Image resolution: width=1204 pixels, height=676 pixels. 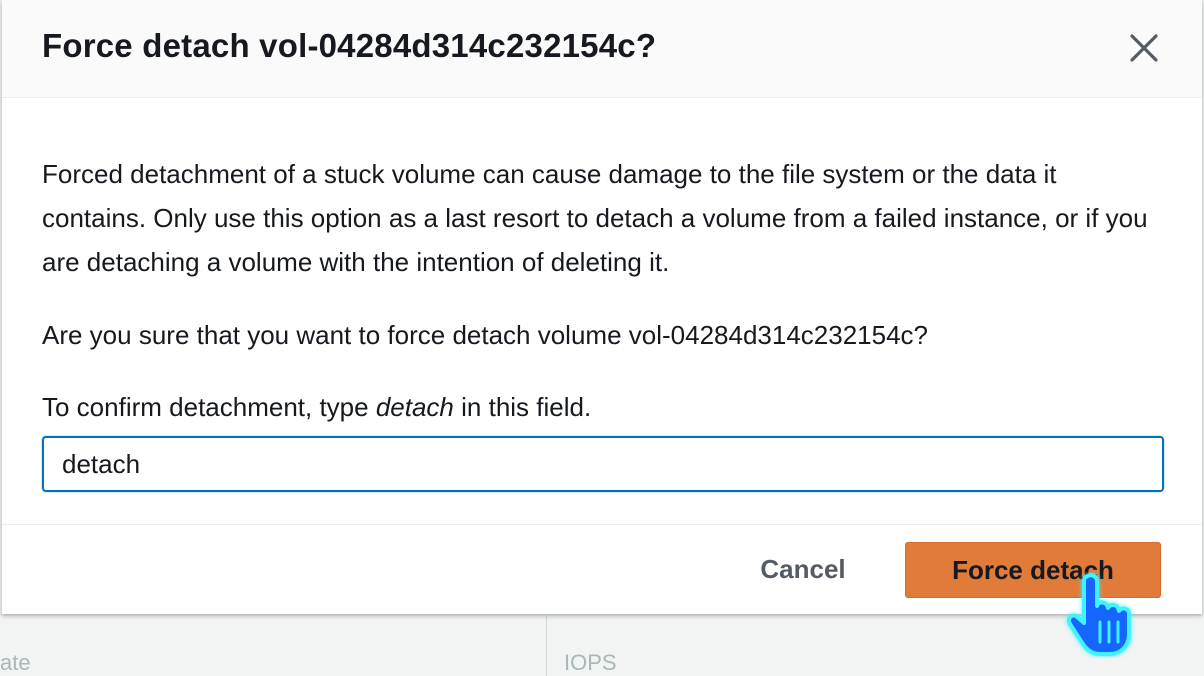 What do you see at coordinates (803, 569) in the screenshot?
I see `cancel-button: Cancel` at bounding box center [803, 569].